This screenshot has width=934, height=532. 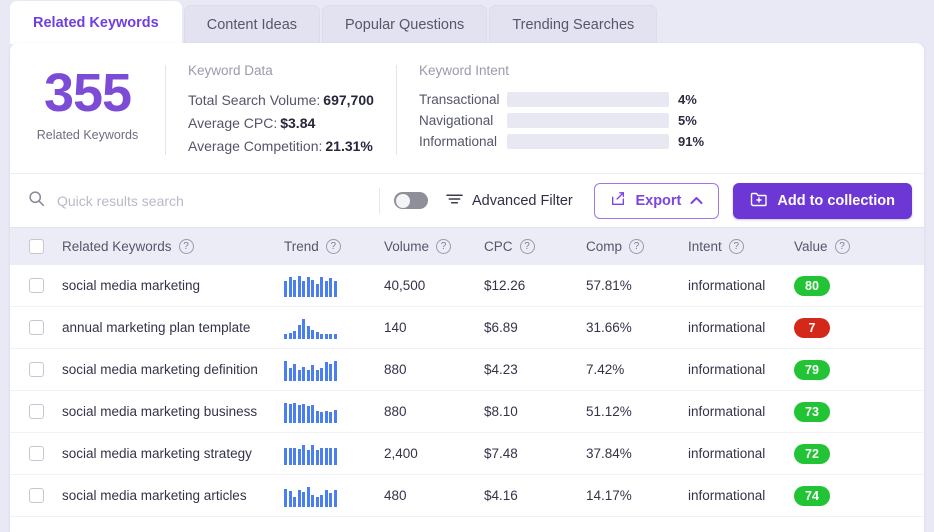 What do you see at coordinates (454, 201) in the screenshot?
I see `filter-lines-icon` at bounding box center [454, 201].